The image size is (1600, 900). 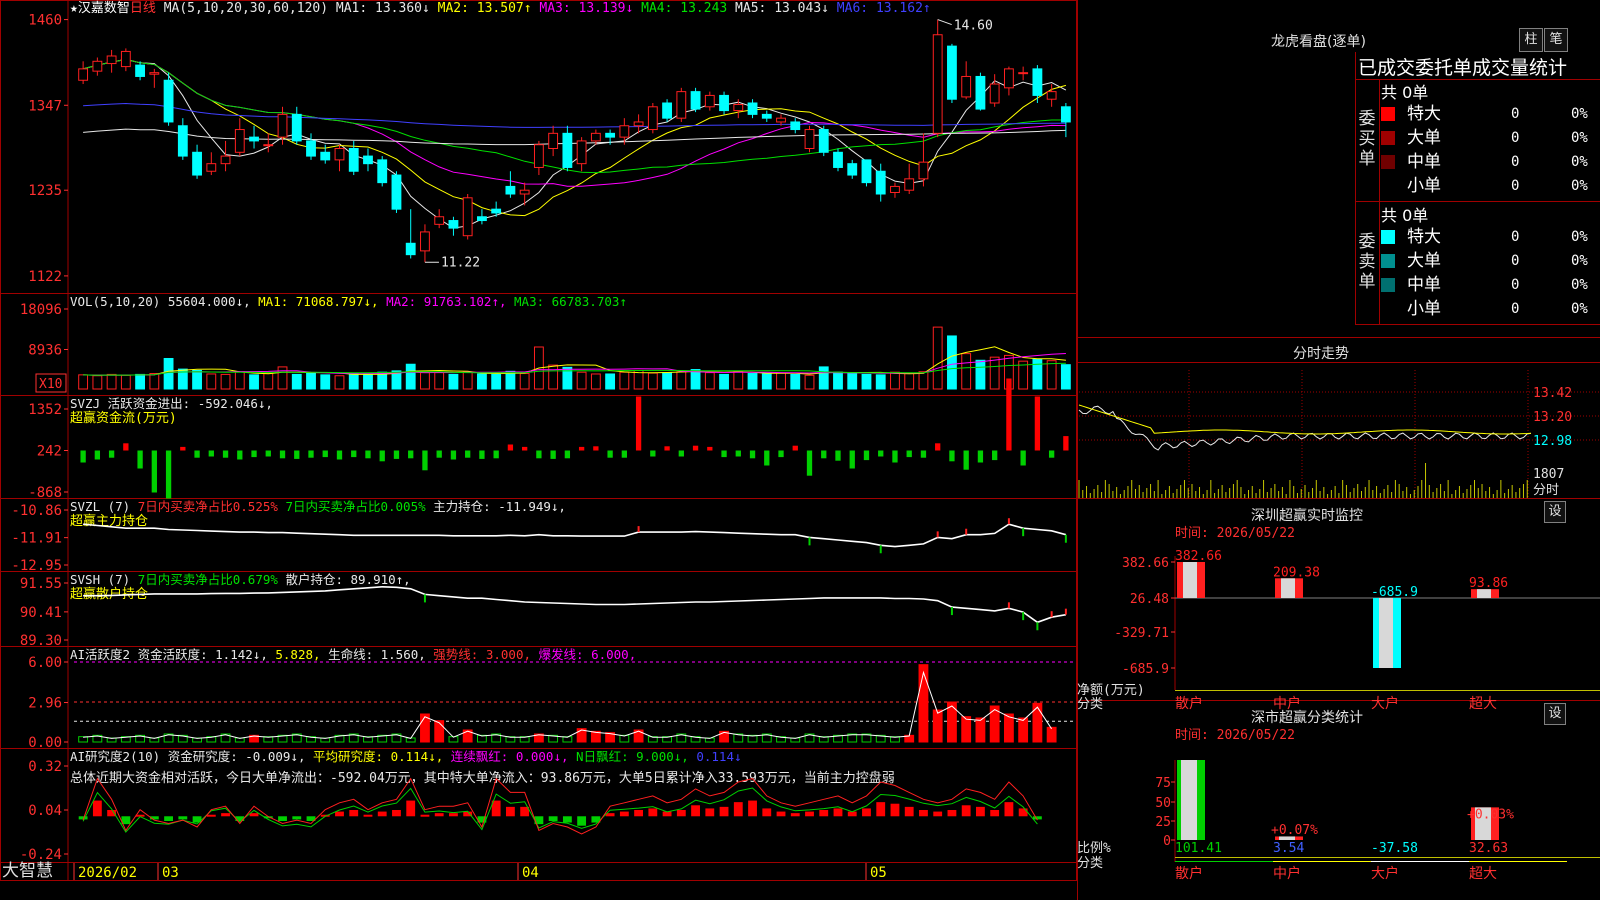 I want to click on monitor-settings-button: 设, so click(x=1555, y=512).